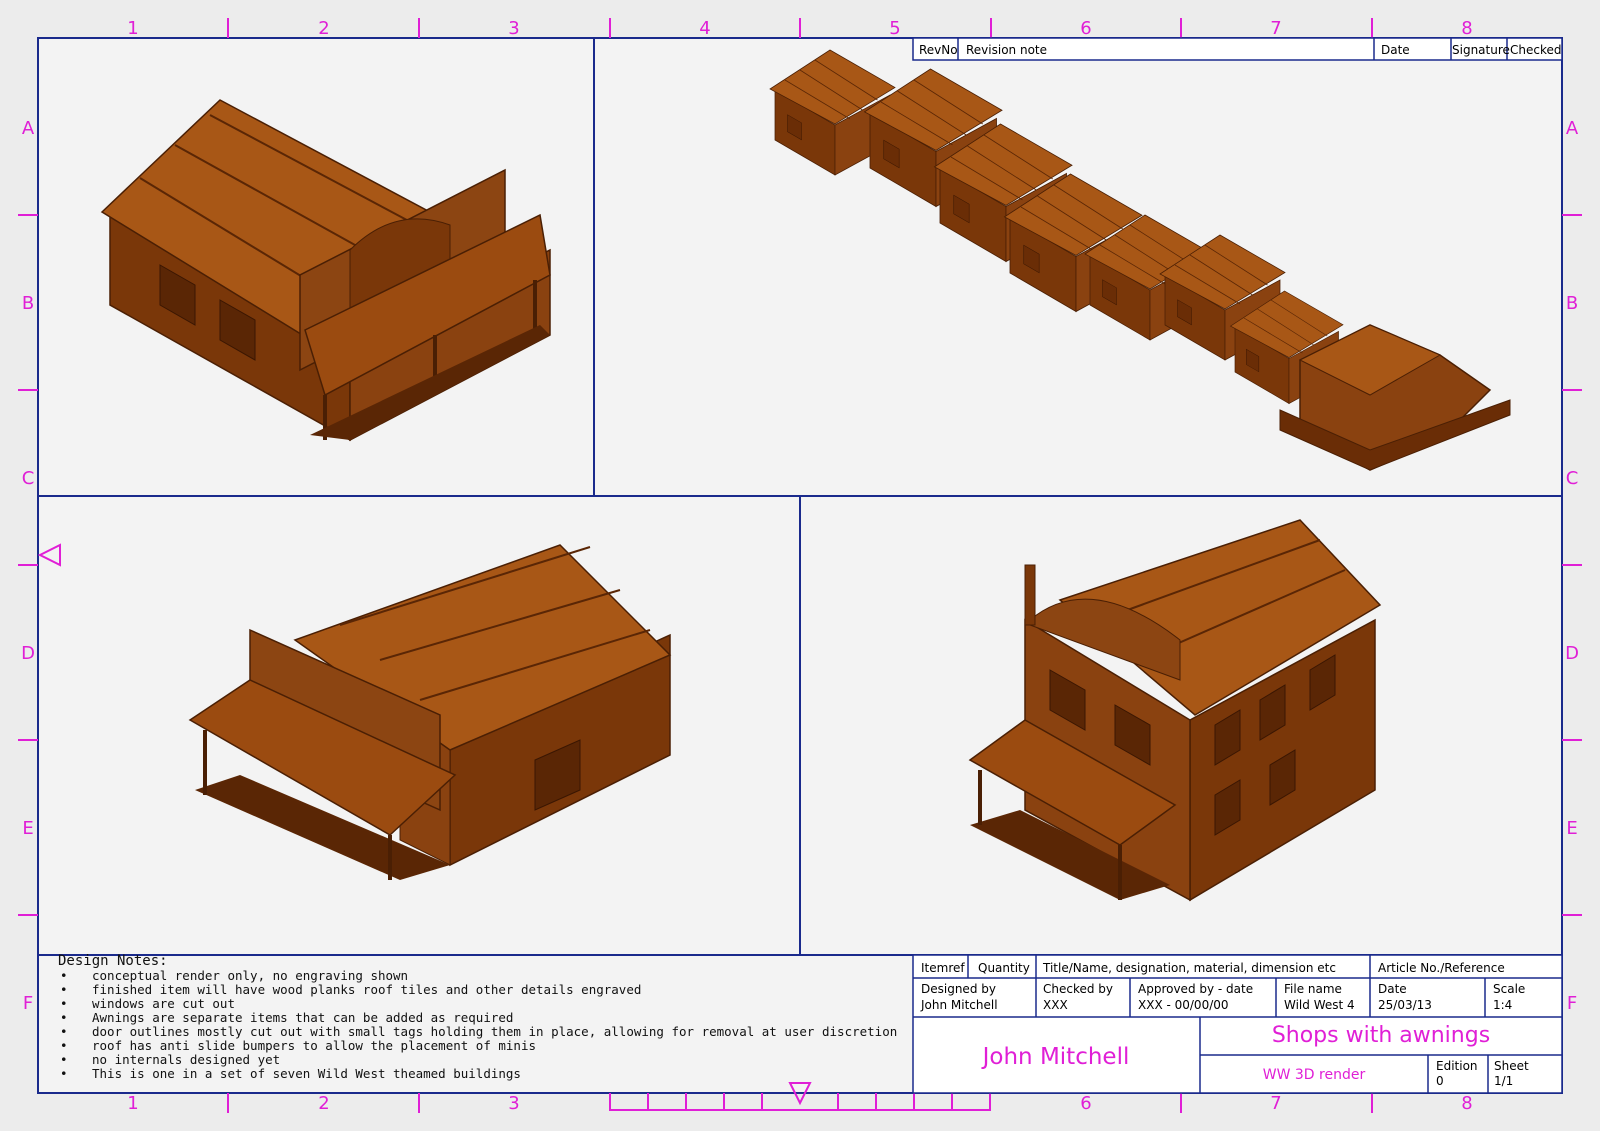 The height and width of the screenshot is (1131, 1600). Describe the element at coordinates (894, 28) in the screenshot. I see `col-label: 5` at that location.